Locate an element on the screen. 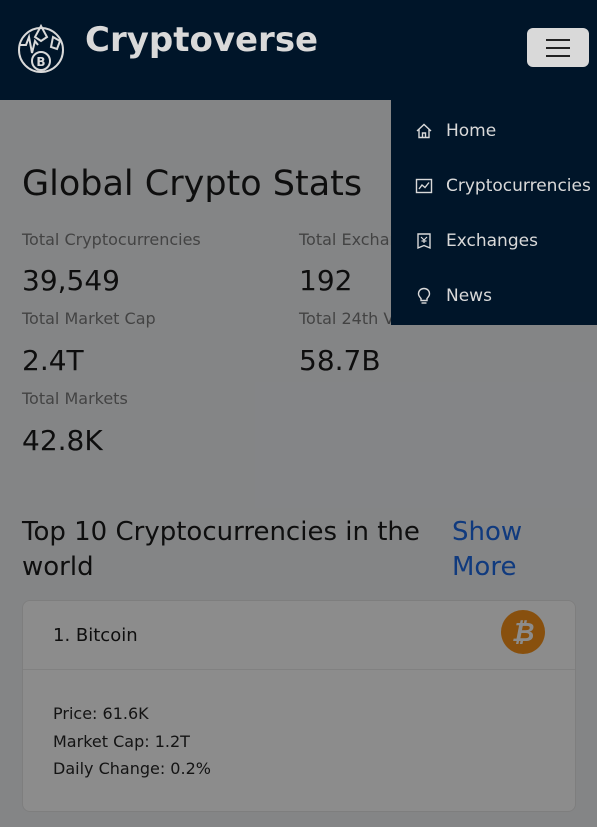 The width and height of the screenshot is (597, 827). menu-item-label: News is located at coordinates (469, 295).